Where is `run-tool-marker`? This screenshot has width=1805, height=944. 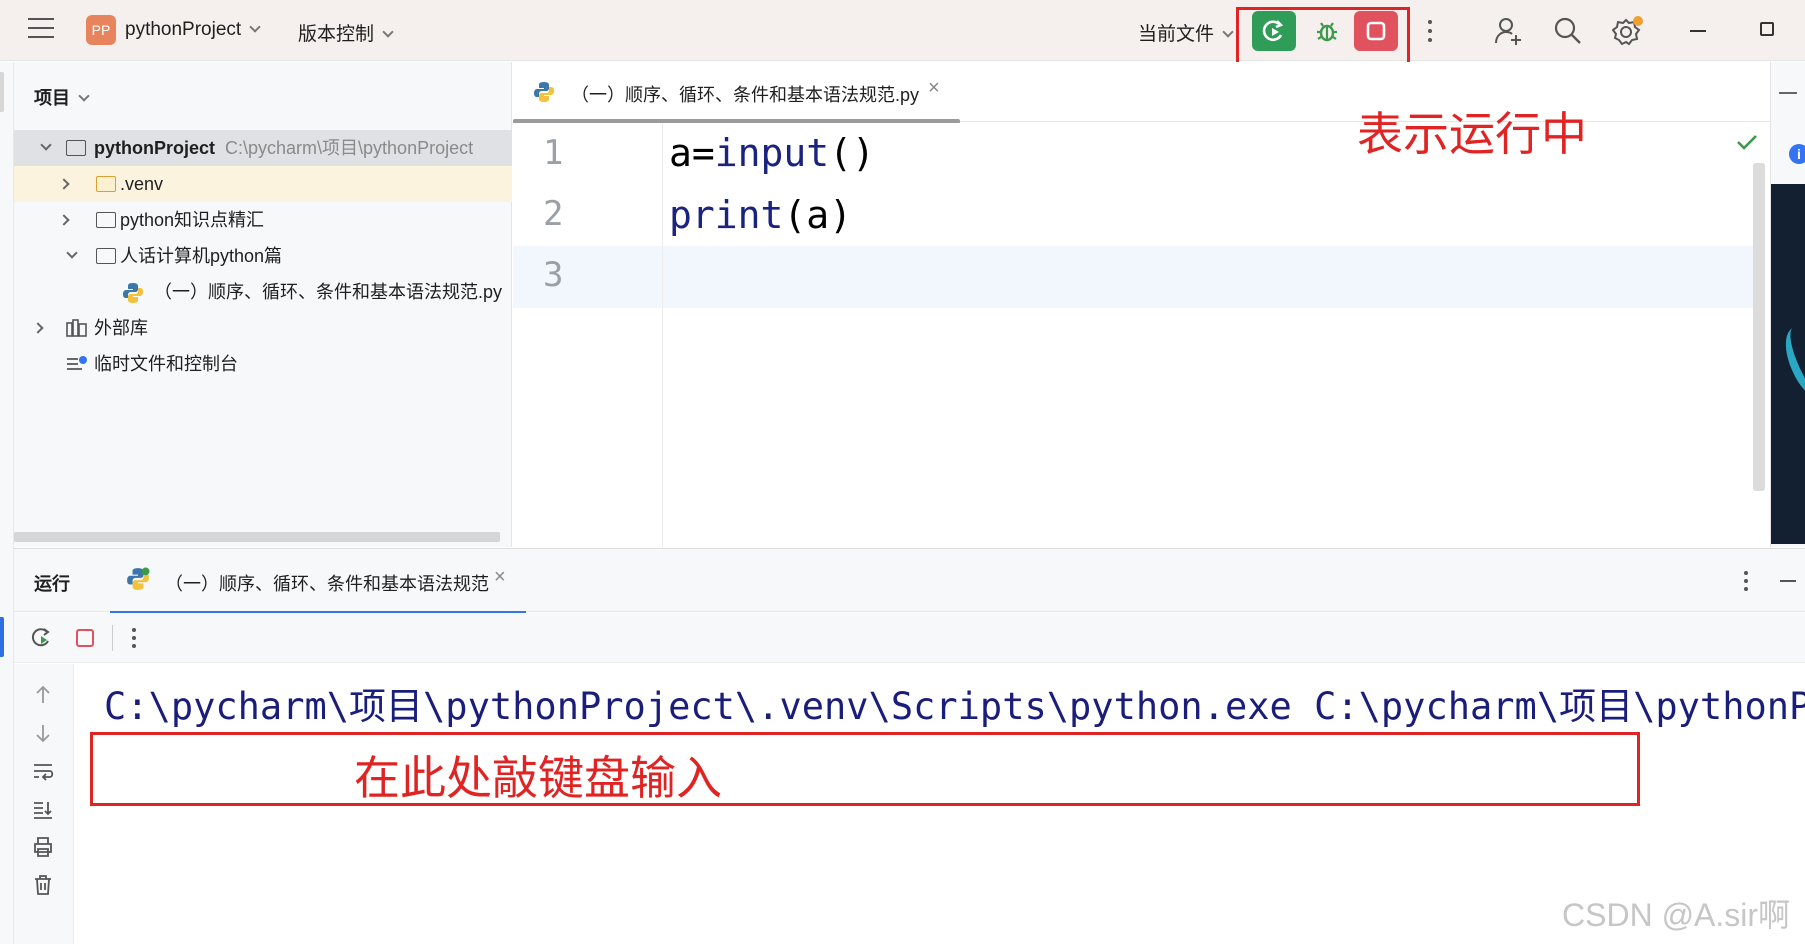
run-tool-marker is located at coordinates (2, 637).